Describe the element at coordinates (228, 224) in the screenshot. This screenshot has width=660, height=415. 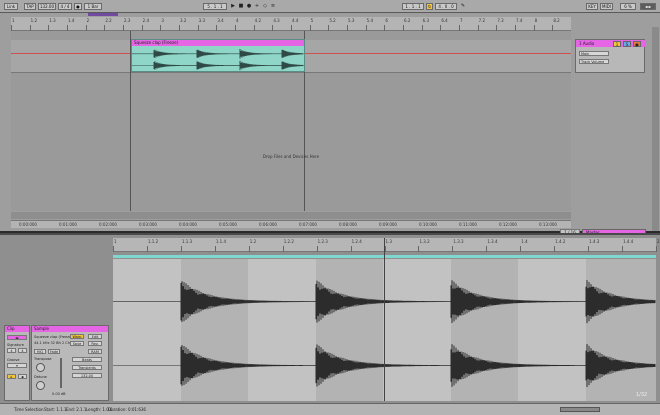
I see `time-ruler-label: 0:05:000` at that location.